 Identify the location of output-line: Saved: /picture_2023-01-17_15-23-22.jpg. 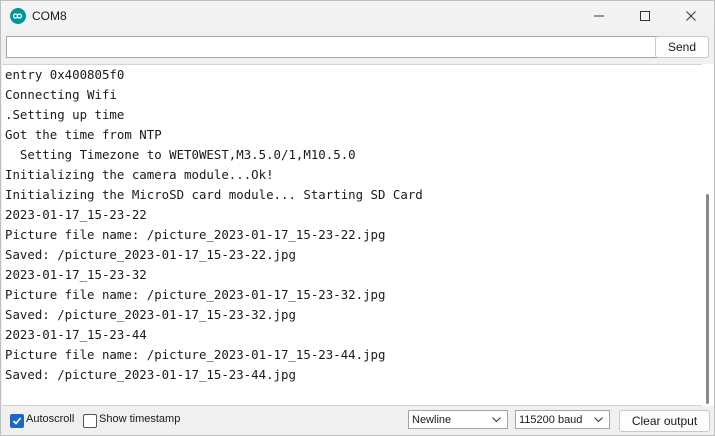
(150, 254).